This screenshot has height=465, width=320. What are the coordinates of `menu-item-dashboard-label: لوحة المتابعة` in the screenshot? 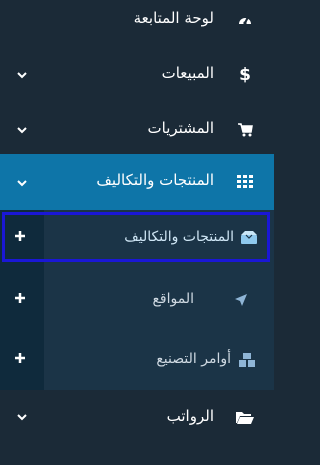 It's located at (173, 18).